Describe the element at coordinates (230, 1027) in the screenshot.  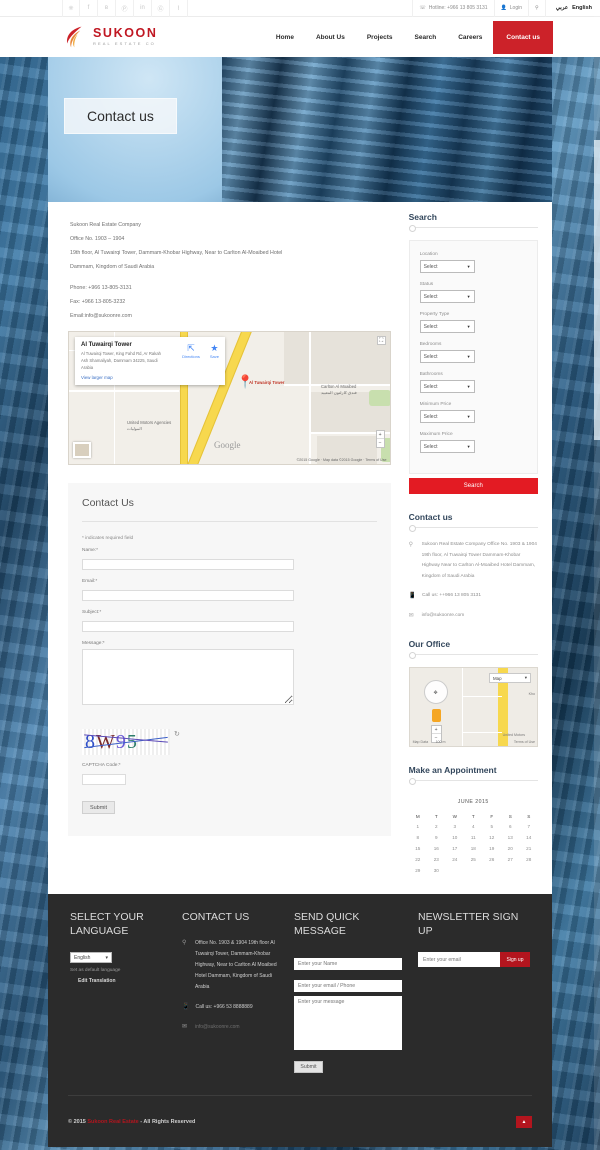
I see `footer-email: ✉ info@sukoonre.com` at that location.